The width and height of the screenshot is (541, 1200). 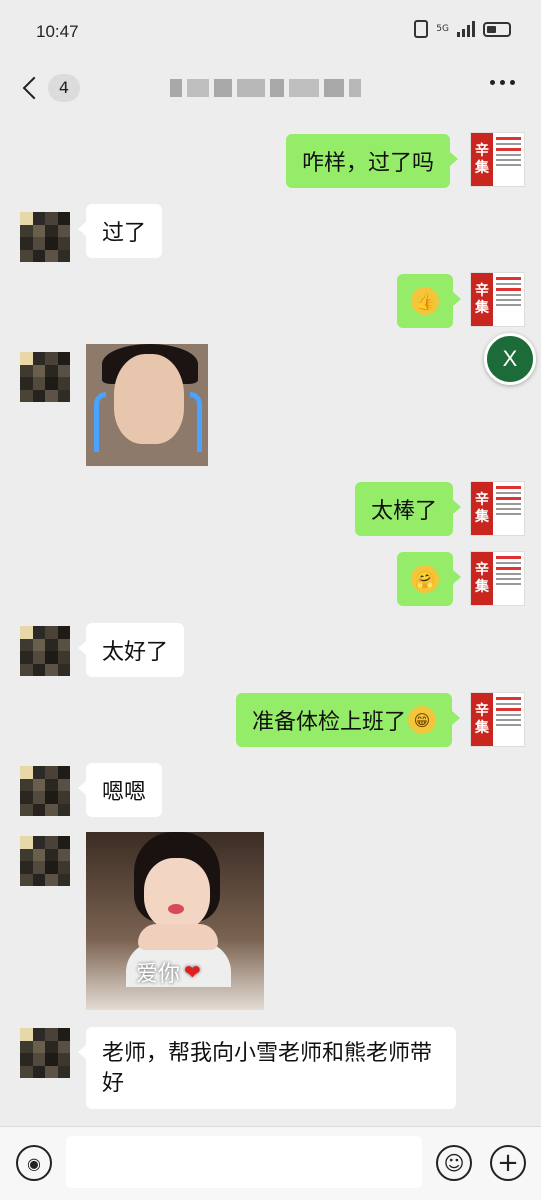 I want to click on incoming-message-bubble: 嗯嗯, so click(x=120, y=790).